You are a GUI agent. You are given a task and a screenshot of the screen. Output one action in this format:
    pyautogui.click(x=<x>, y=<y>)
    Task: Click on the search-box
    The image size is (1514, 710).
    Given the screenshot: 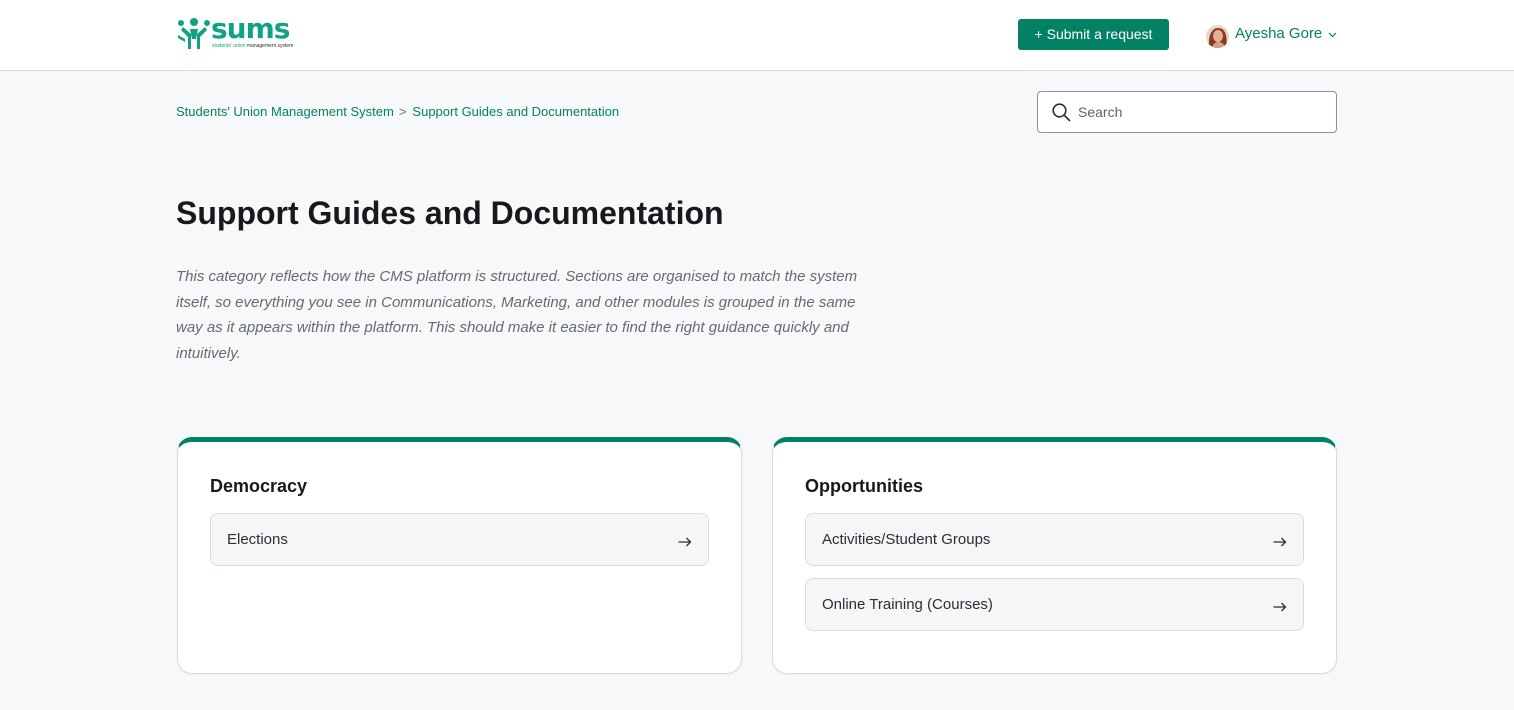 What is the action you would take?
    pyautogui.click(x=1187, y=112)
    